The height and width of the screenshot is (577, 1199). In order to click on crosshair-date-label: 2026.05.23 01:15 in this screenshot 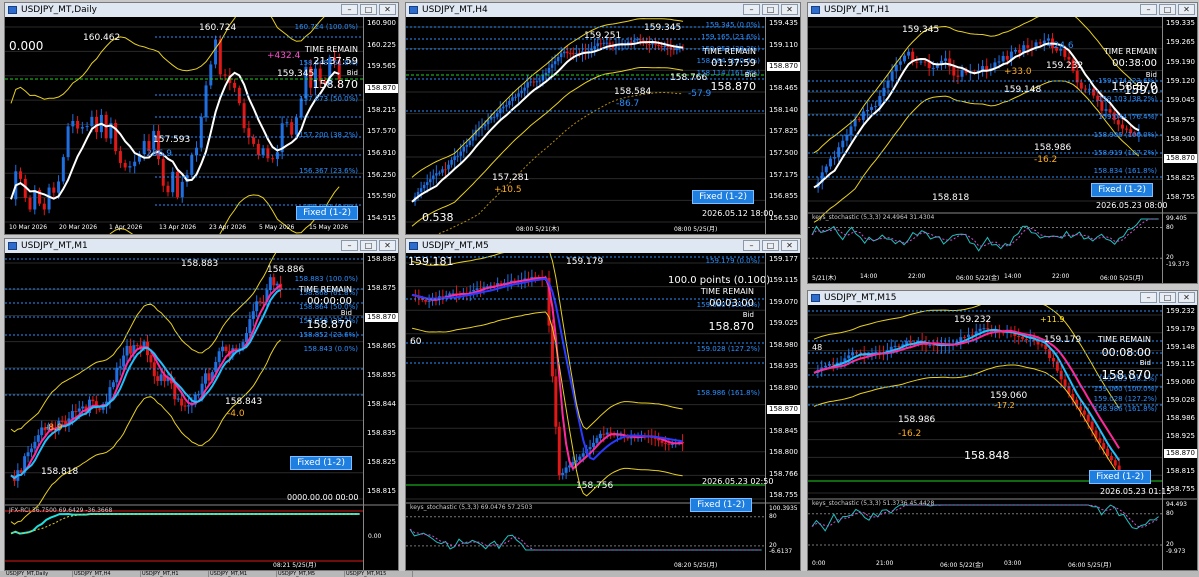, I will do `click(1136, 491)`.